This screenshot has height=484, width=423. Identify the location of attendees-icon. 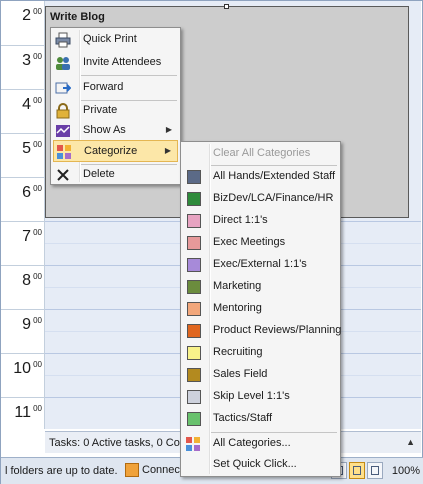
(63, 63).